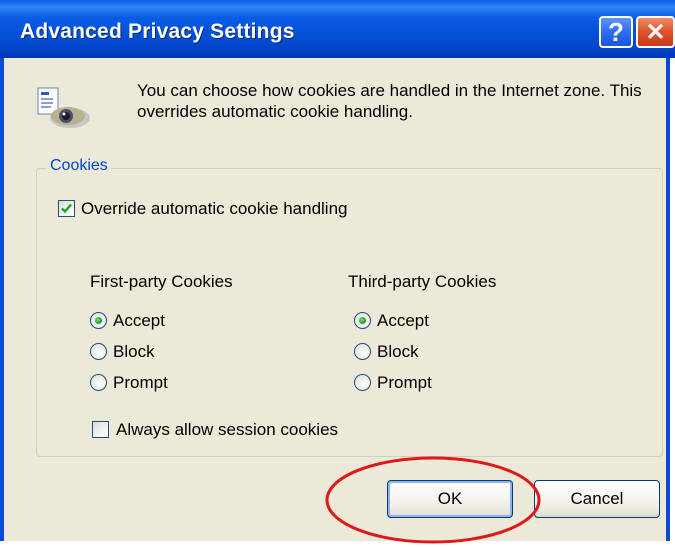 This screenshot has height=547, width=675. Describe the element at coordinates (362, 351) in the screenshot. I see `third-party-block-radio` at that location.